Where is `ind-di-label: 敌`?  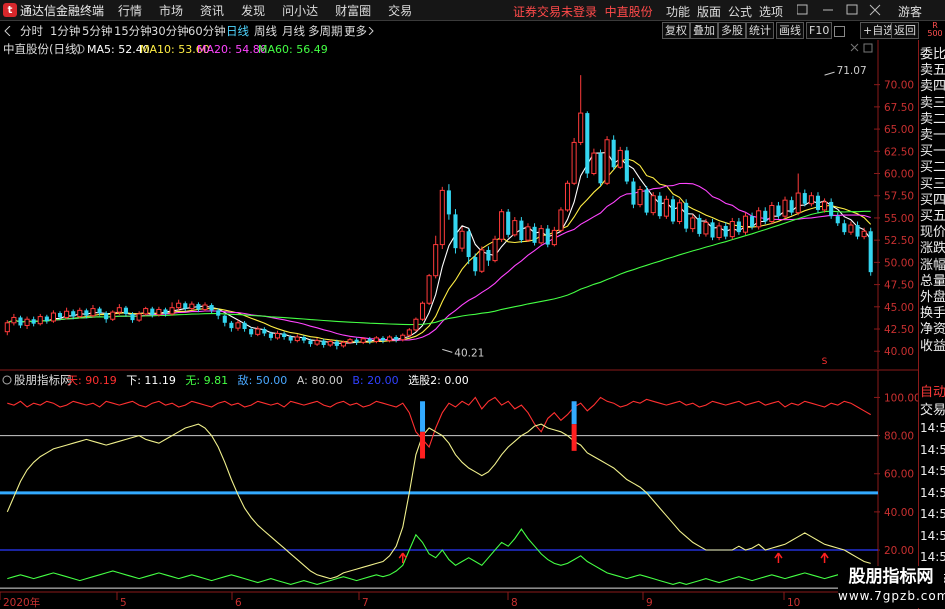
ind-di-label: 敌 is located at coordinates (243, 380).